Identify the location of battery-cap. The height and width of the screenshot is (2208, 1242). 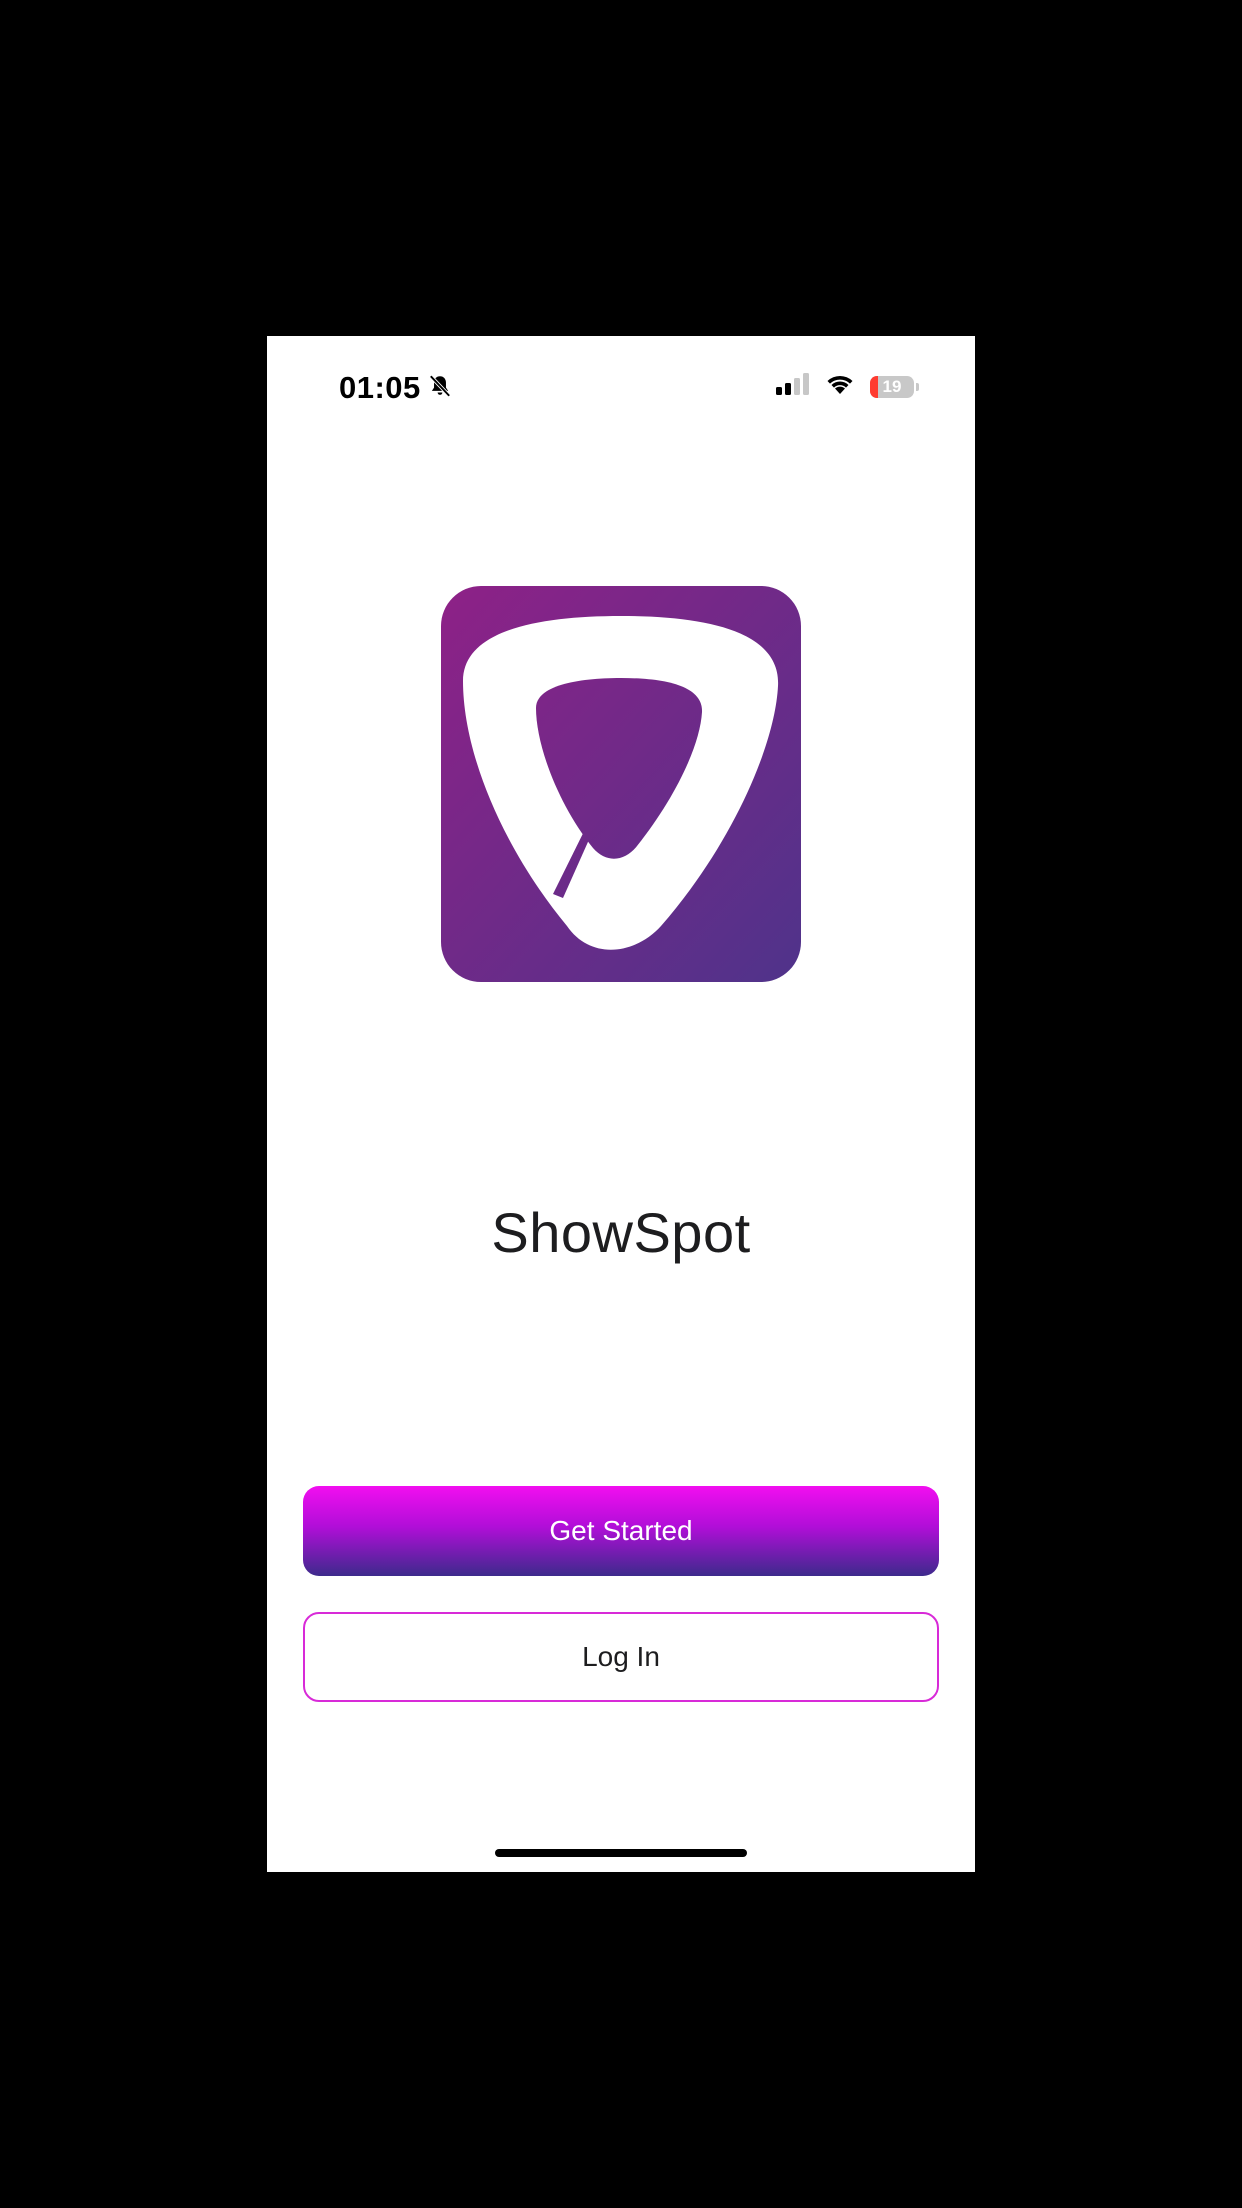
(917, 386).